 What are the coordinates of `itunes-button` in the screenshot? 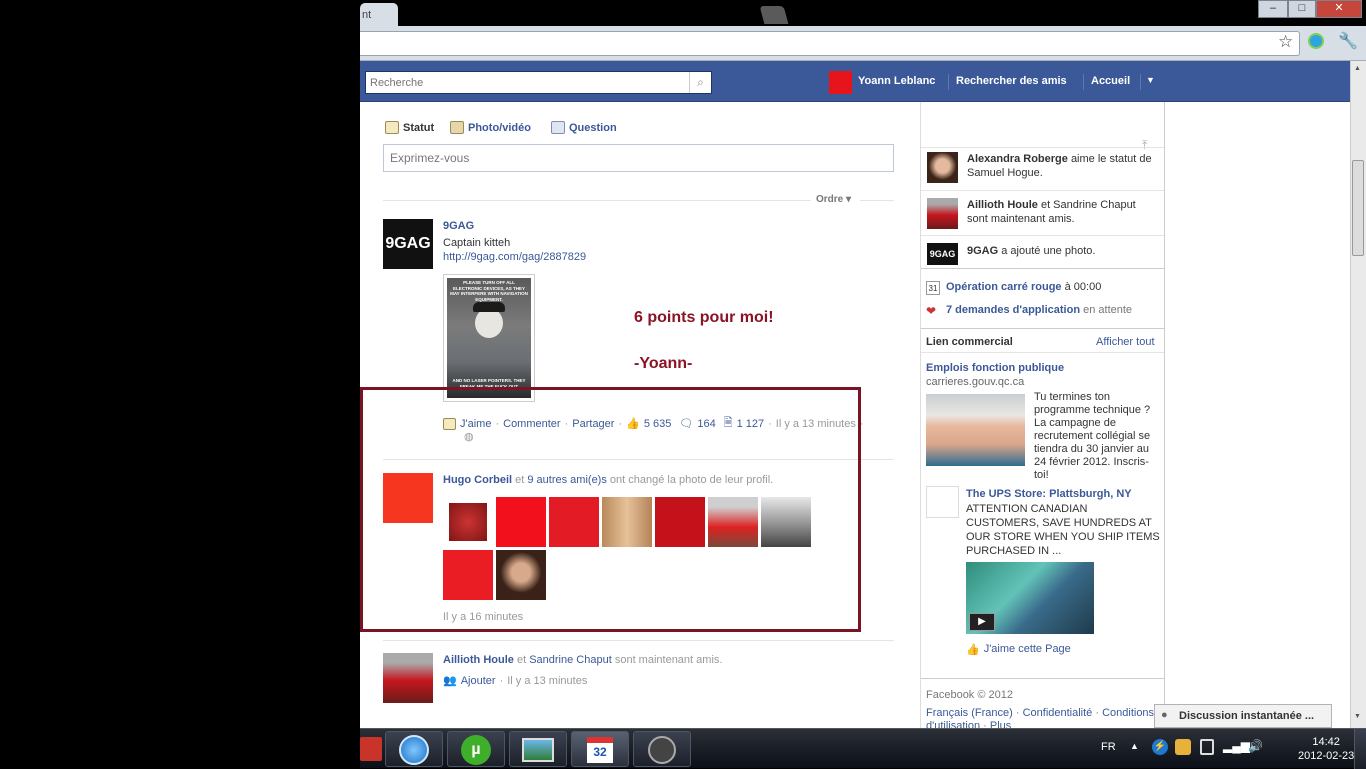 It's located at (414, 749).